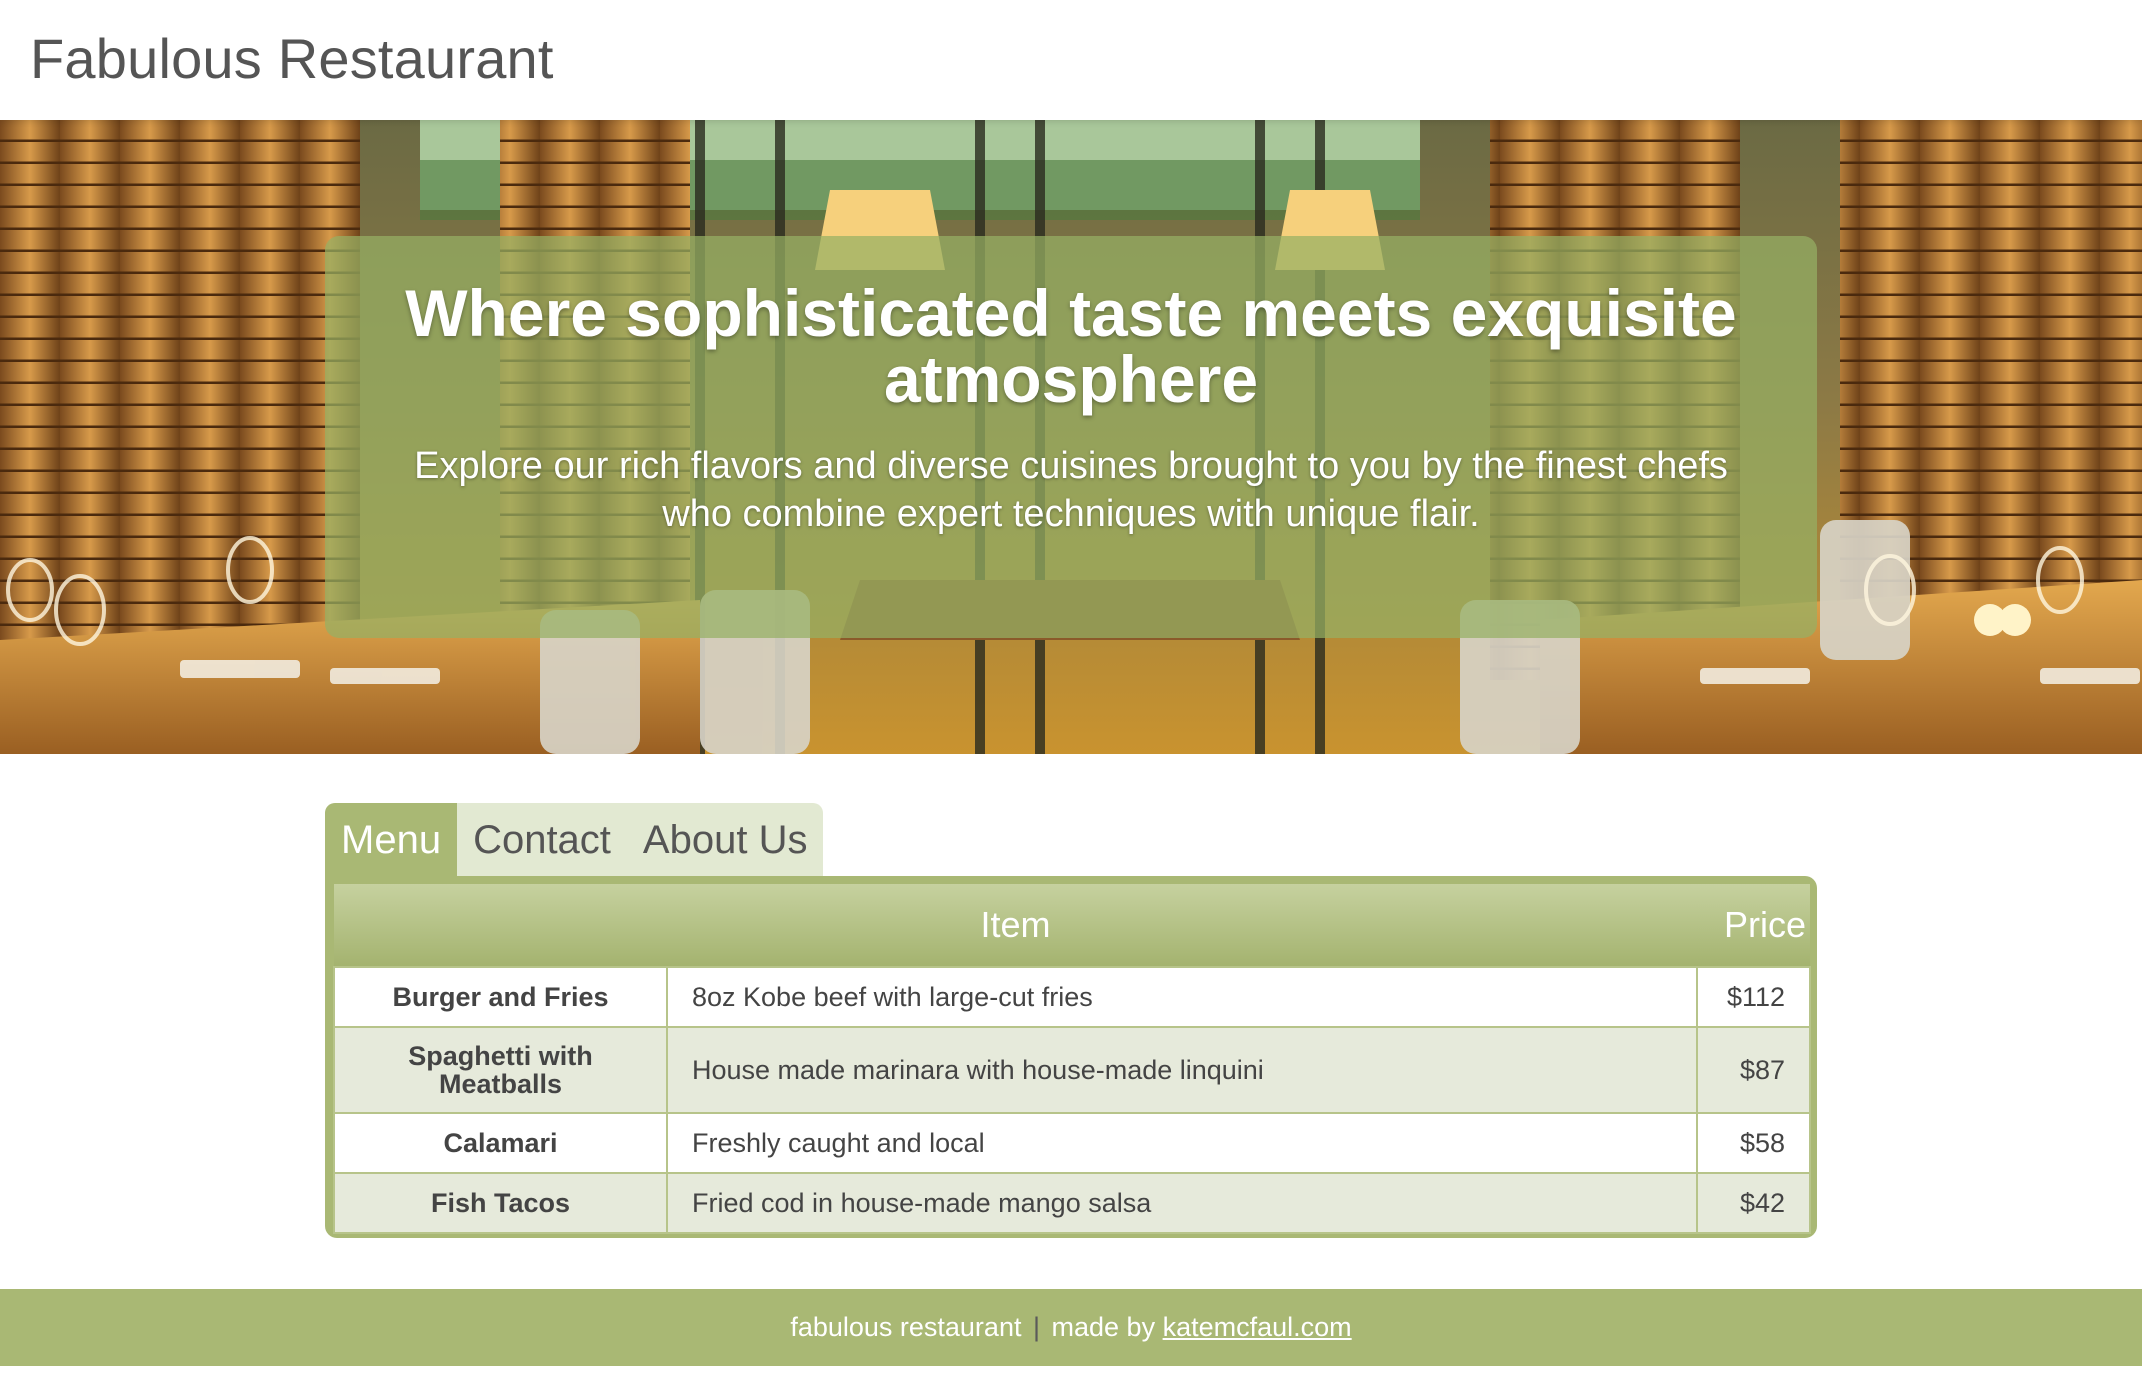  I want to click on menu-item-name: Burger and Fries, so click(500, 997).